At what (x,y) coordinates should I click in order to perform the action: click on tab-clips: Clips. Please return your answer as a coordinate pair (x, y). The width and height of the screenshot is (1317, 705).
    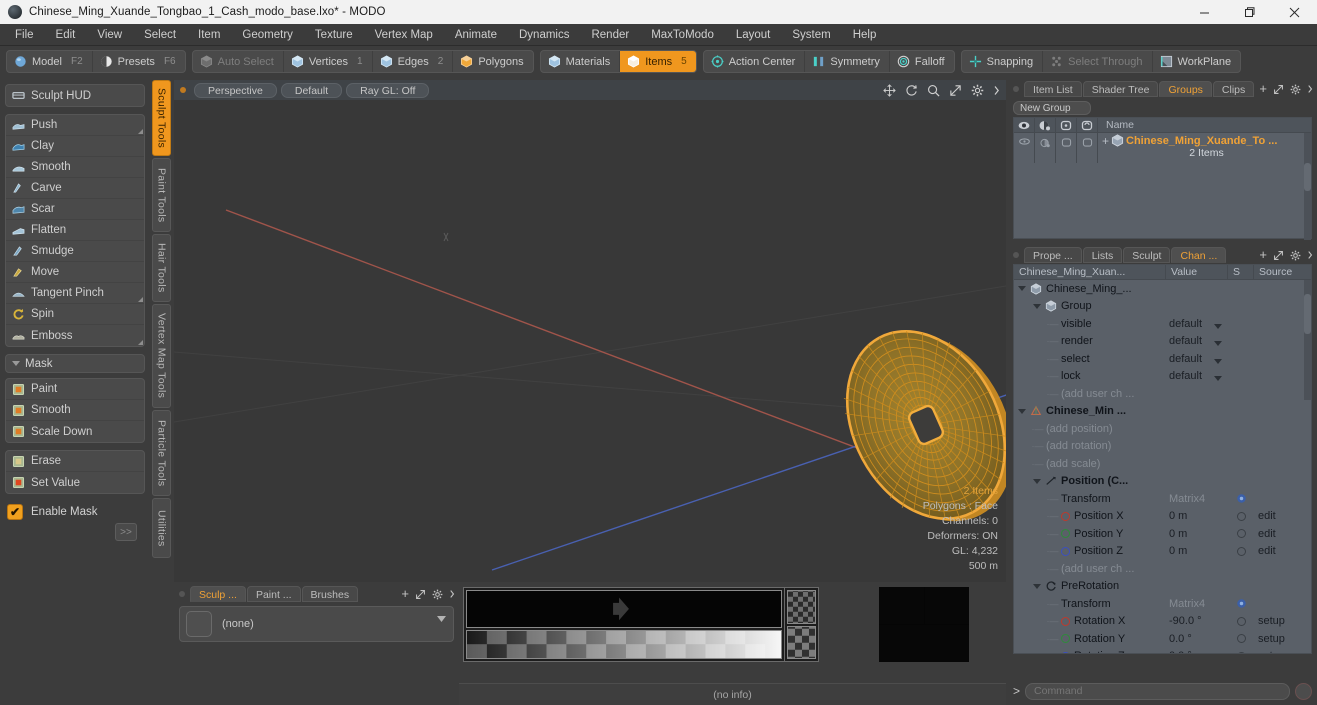
    Looking at the image, I should click on (1233, 89).